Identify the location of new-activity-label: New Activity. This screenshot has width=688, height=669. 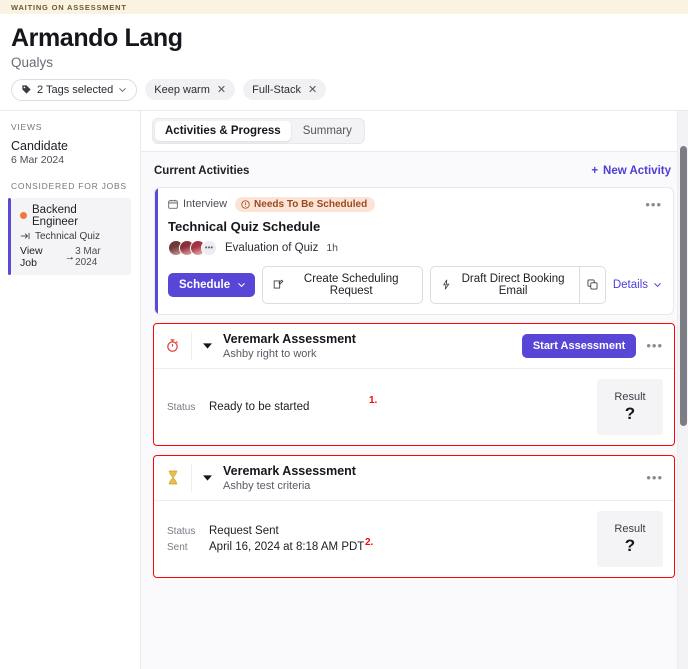
(637, 170).